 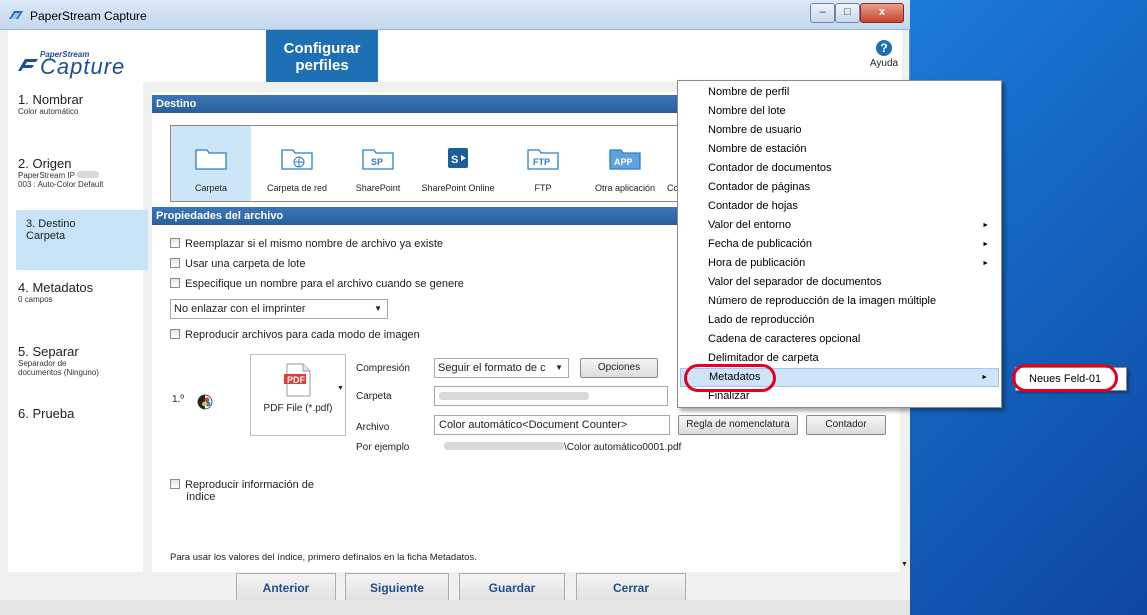 I want to click on file-type-label: PDF File (*.pdf), so click(x=298, y=408).